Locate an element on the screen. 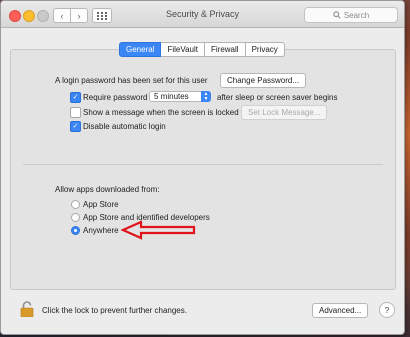 This screenshot has width=410, height=337. search-field: Search is located at coordinates (351, 15).